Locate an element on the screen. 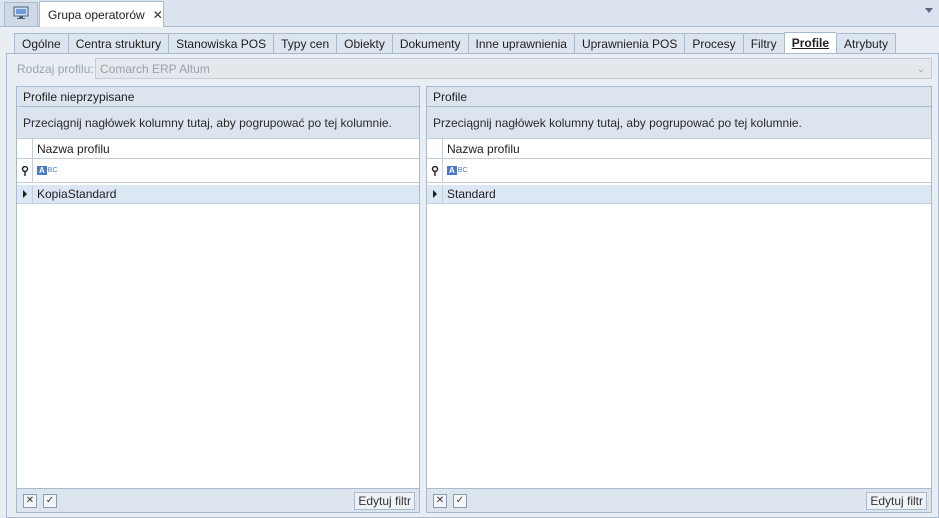 This screenshot has height=518, width=939. cell-nazwa-profilu: Standard is located at coordinates (471, 194).